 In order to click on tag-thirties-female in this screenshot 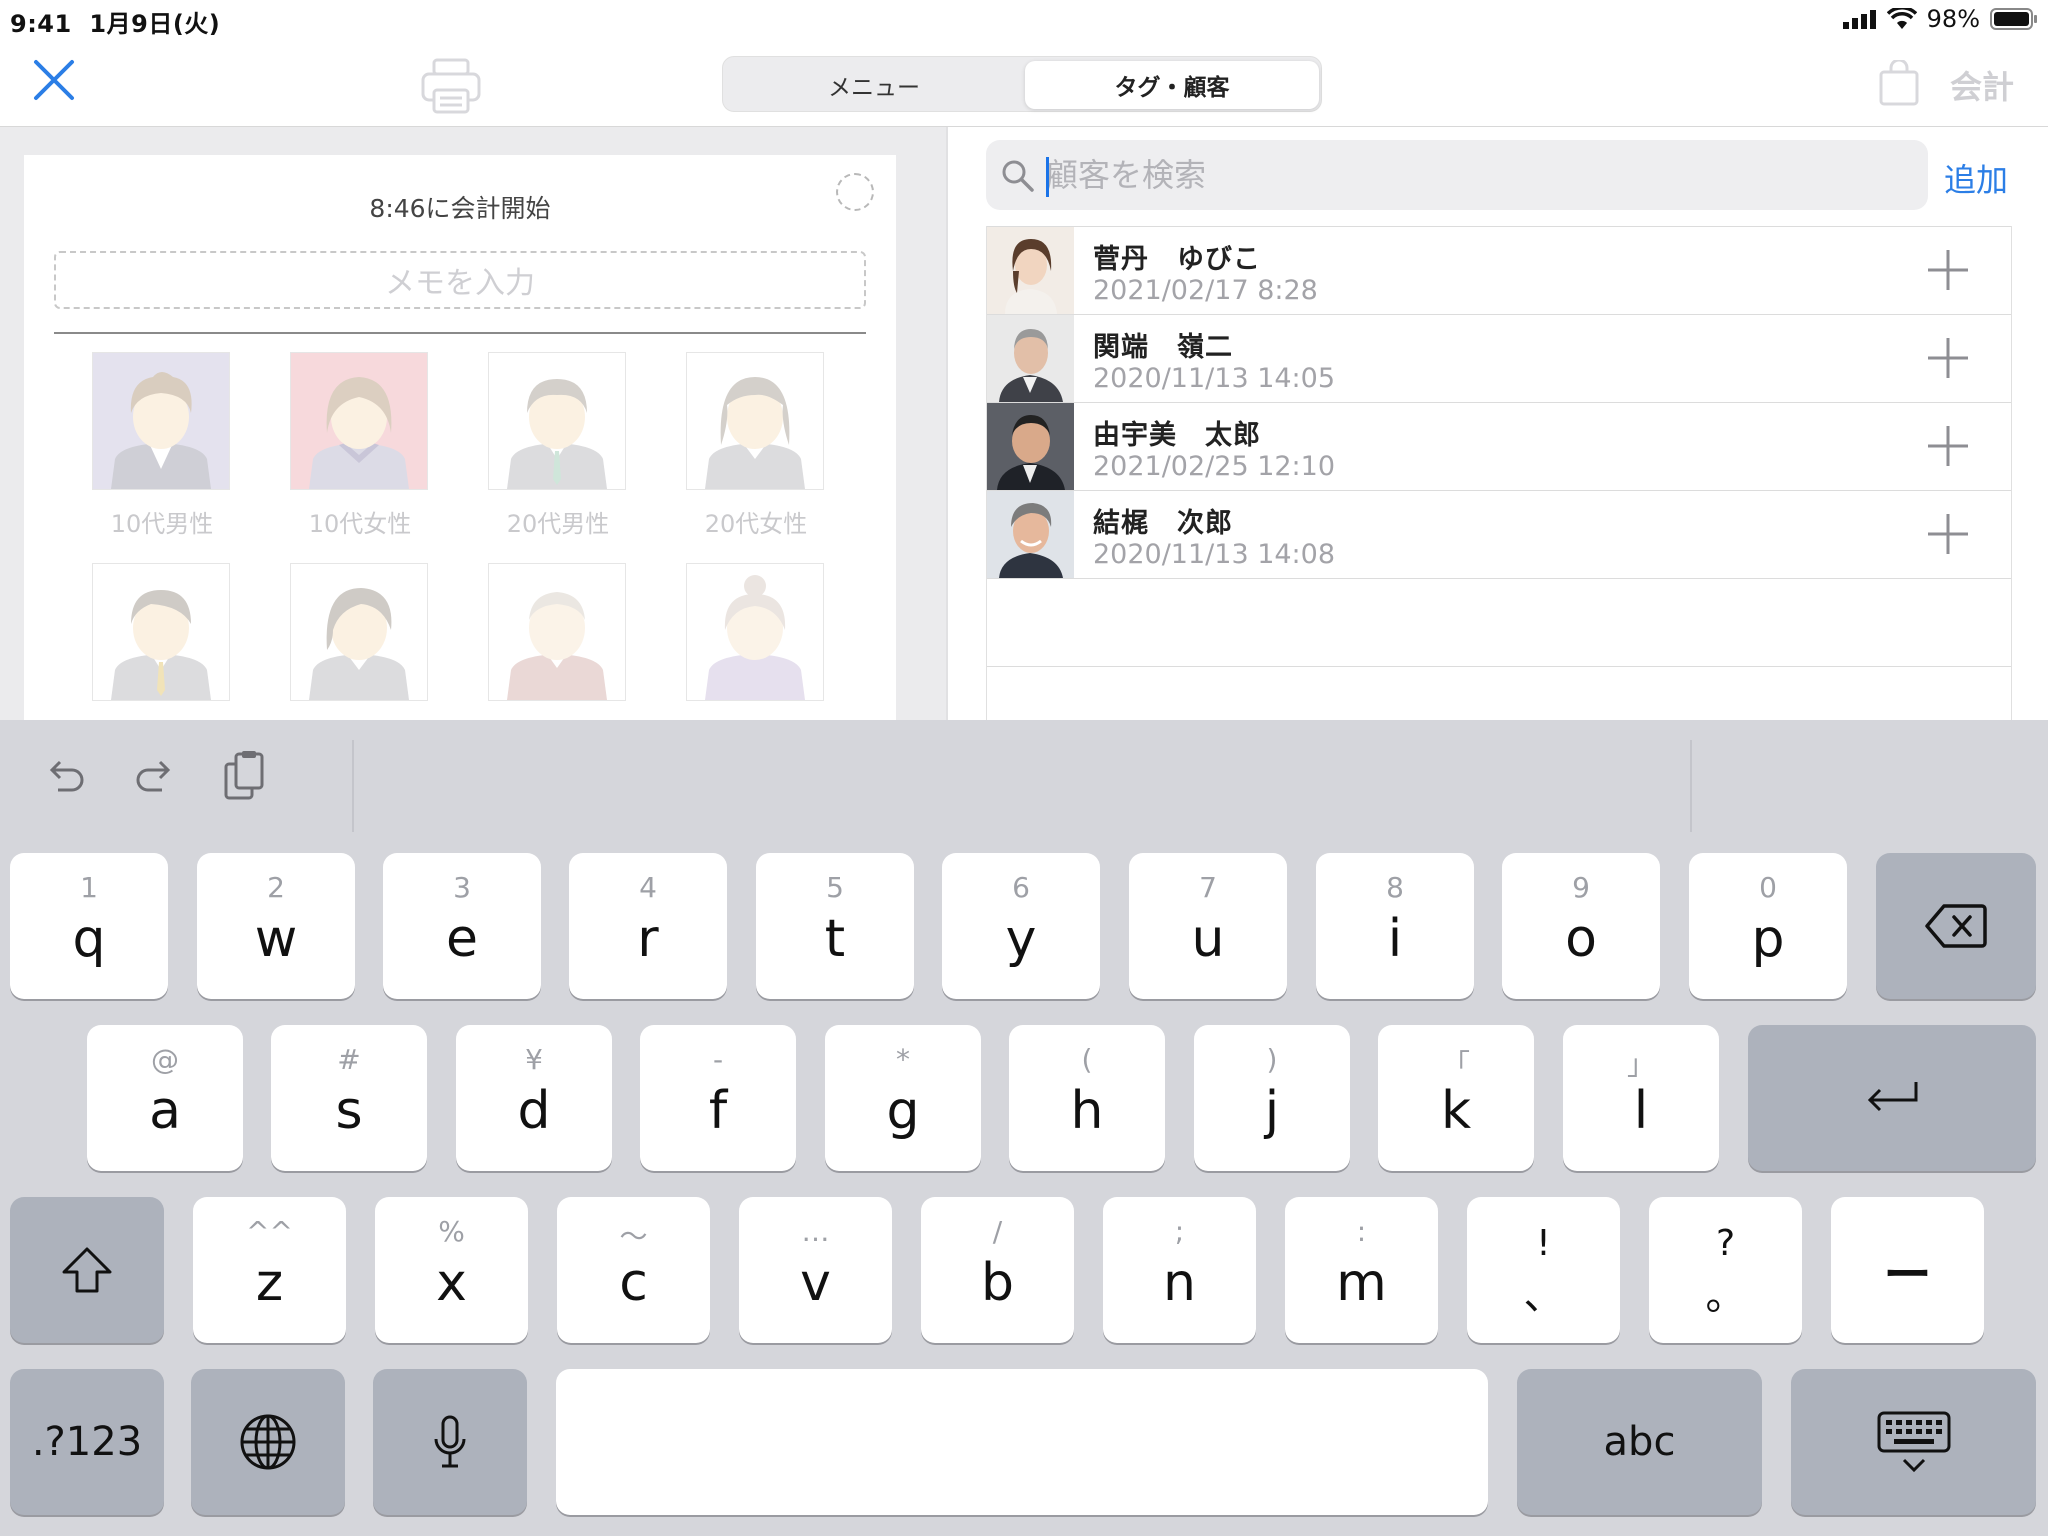, I will do `click(360, 639)`.